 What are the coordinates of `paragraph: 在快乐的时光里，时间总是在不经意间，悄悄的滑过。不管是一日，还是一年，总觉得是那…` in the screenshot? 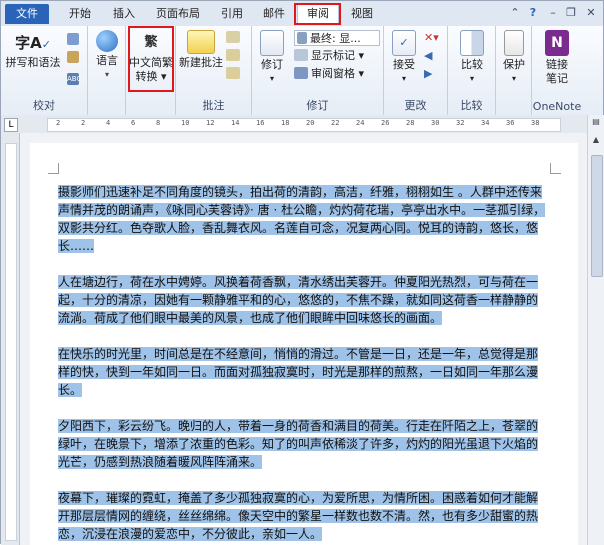 It's located at (302, 372).